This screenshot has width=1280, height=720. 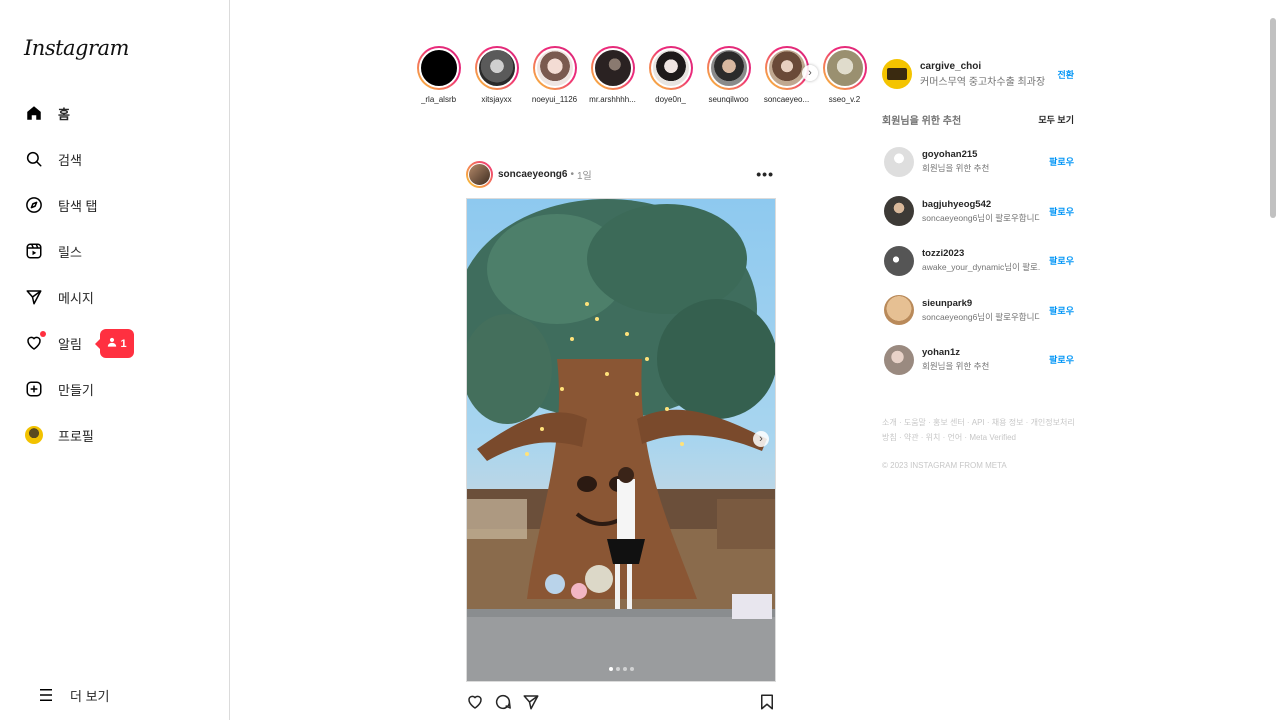 What do you see at coordinates (983, 82) in the screenshot?
I see `current-user-fullname: 커머스무역 중고차수출 최과장` at bounding box center [983, 82].